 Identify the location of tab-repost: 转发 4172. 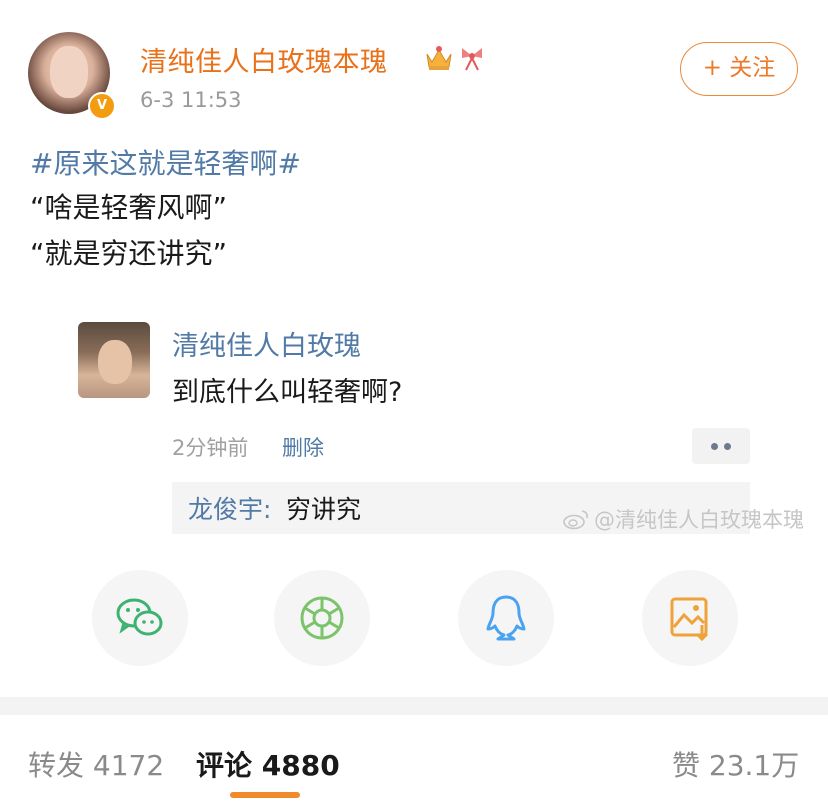
(96, 764).